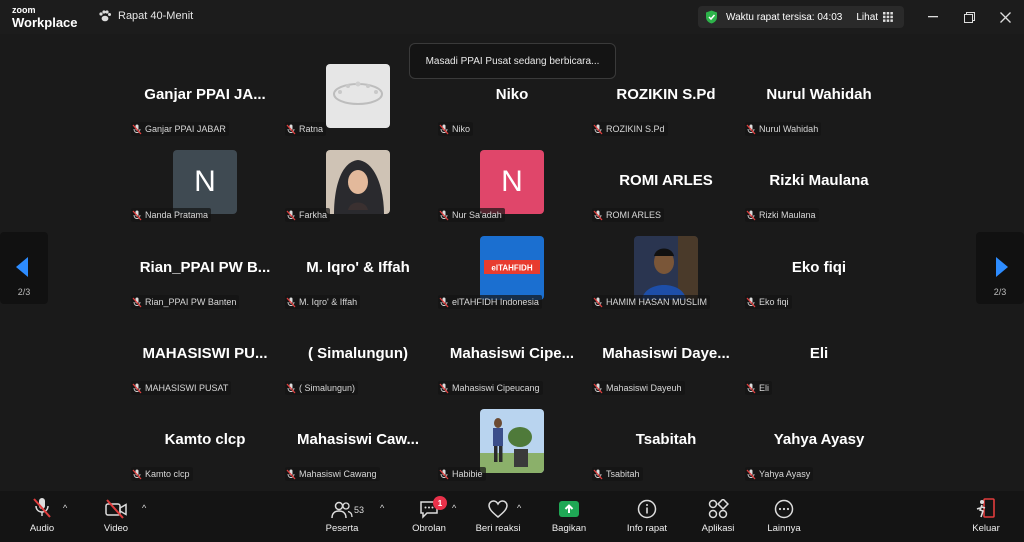 This screenshot has height=542, width=1024. I want to click on meeting-title: Rapat 40-Menit, so click(145, 16).